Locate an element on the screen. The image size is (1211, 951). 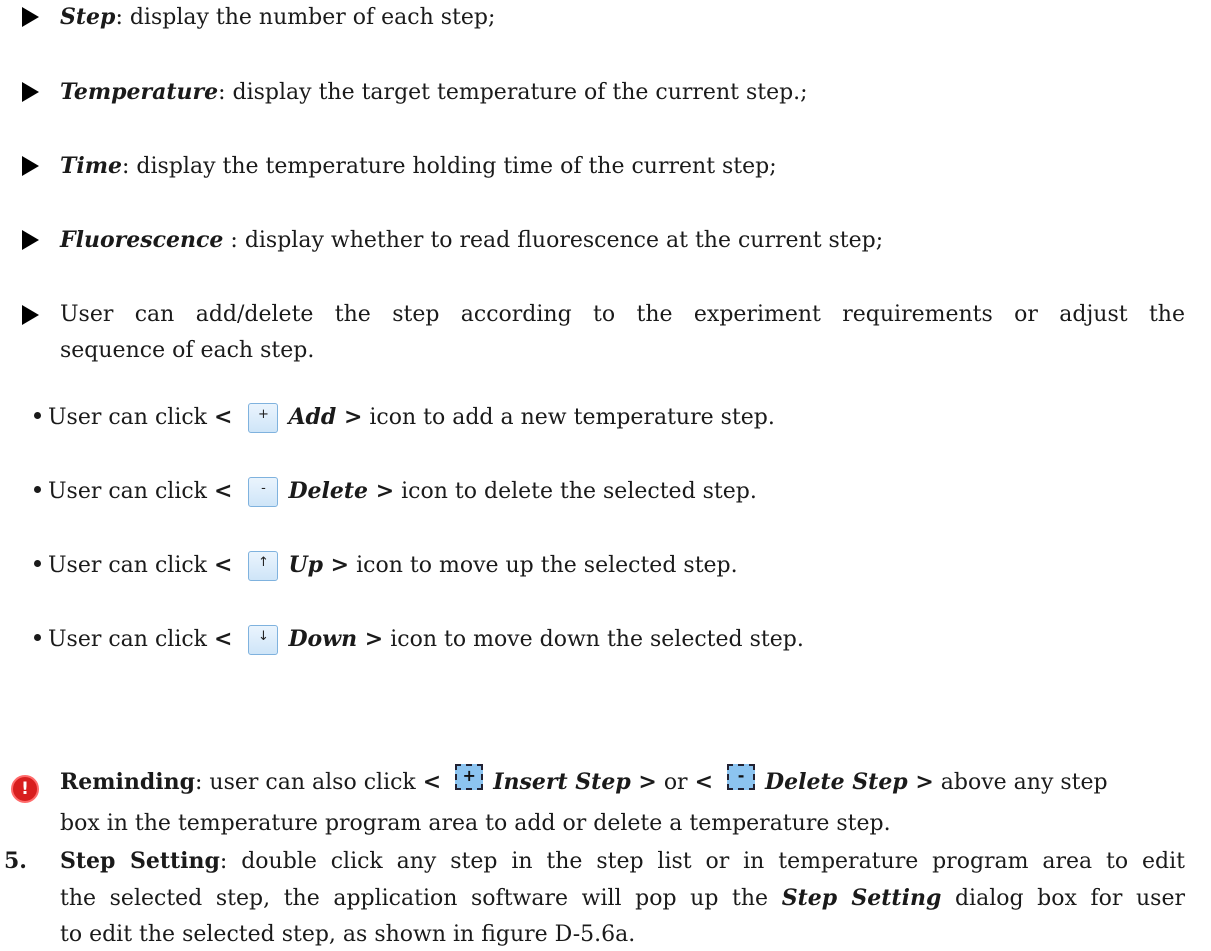
add-icon: + is located at coordinates (263, 418).